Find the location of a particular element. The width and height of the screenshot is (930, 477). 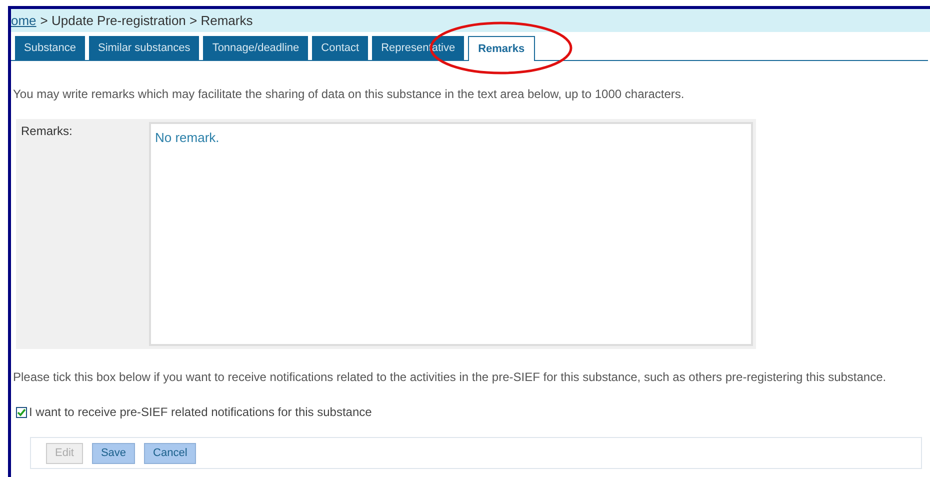

action-button: Save is located at coordinates (114, 453).